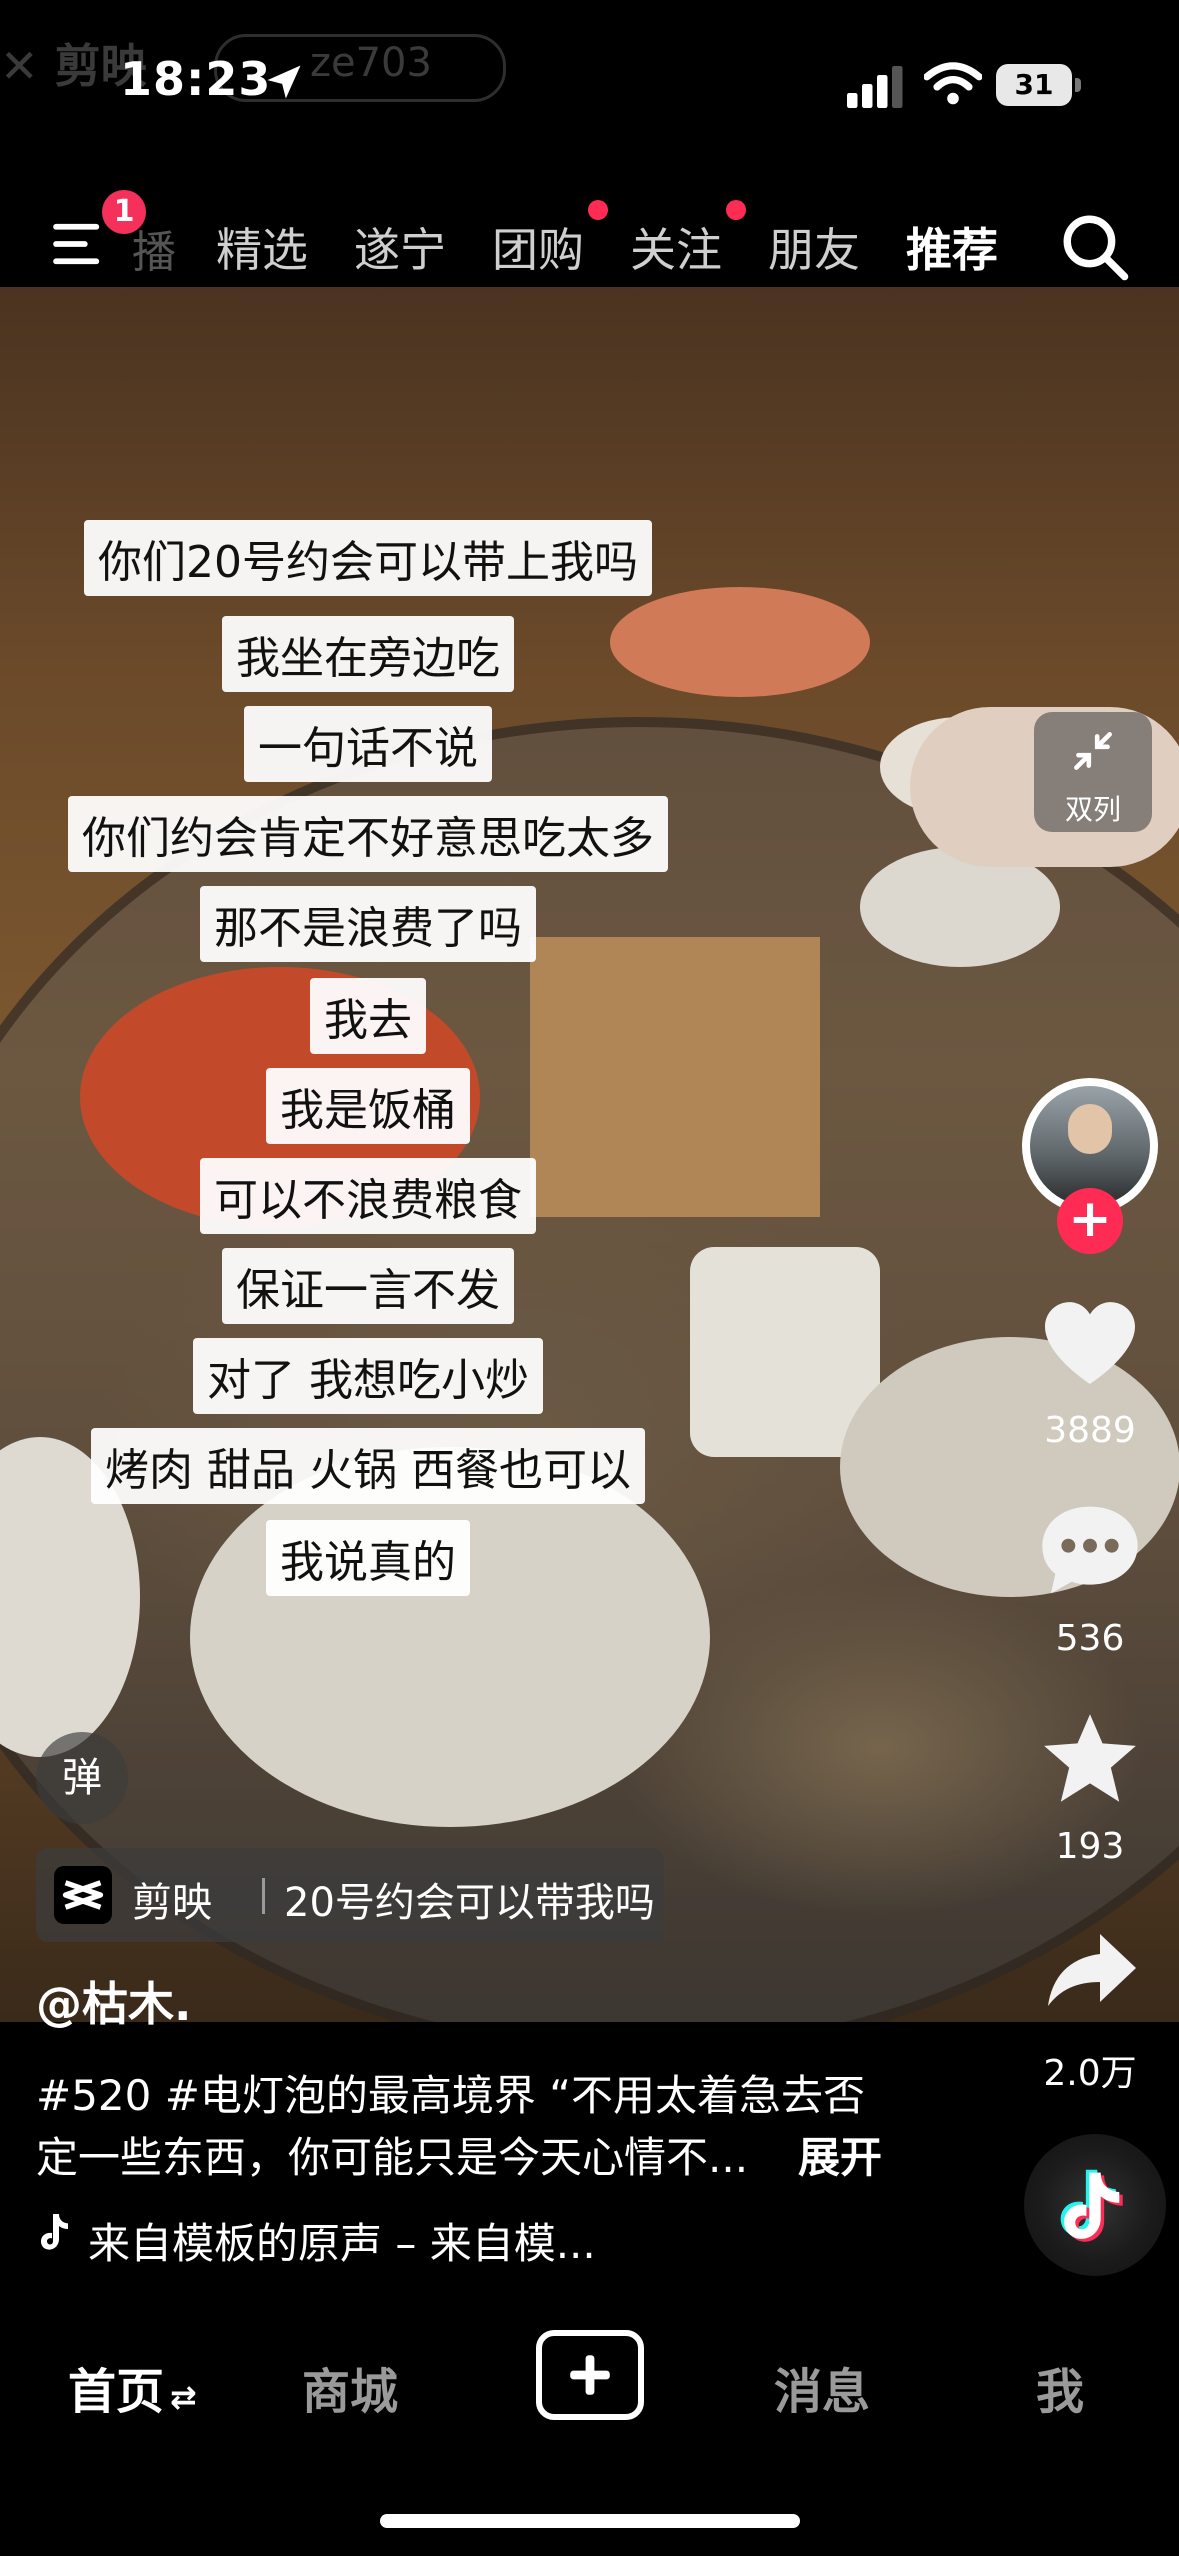 Image resolution: width=1179 pixels, height=2556 pixels. What do you see at coordinates (1090, 1846) in the screenshot?
I see `favorite-count: 193` at bounding box center [1090, 1846].